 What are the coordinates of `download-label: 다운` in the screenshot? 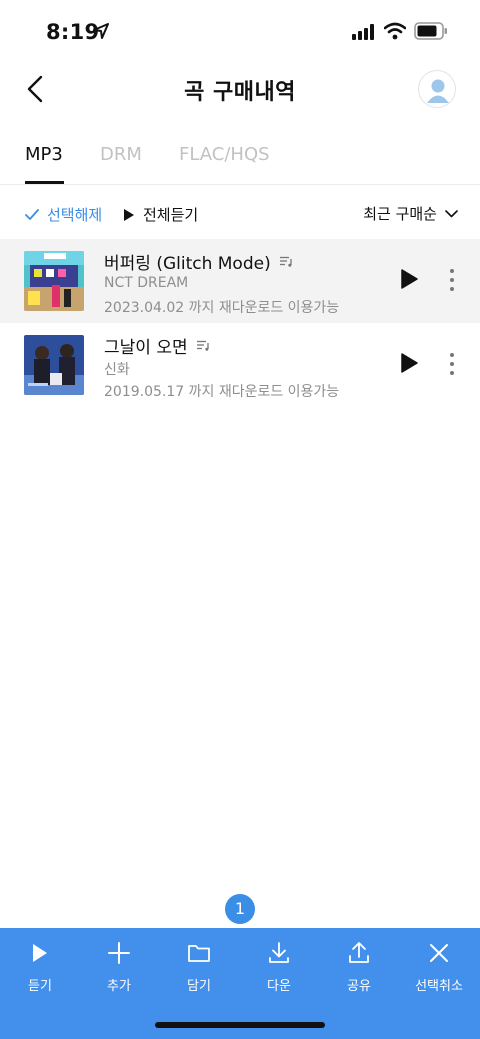 It's located at (279, 986).